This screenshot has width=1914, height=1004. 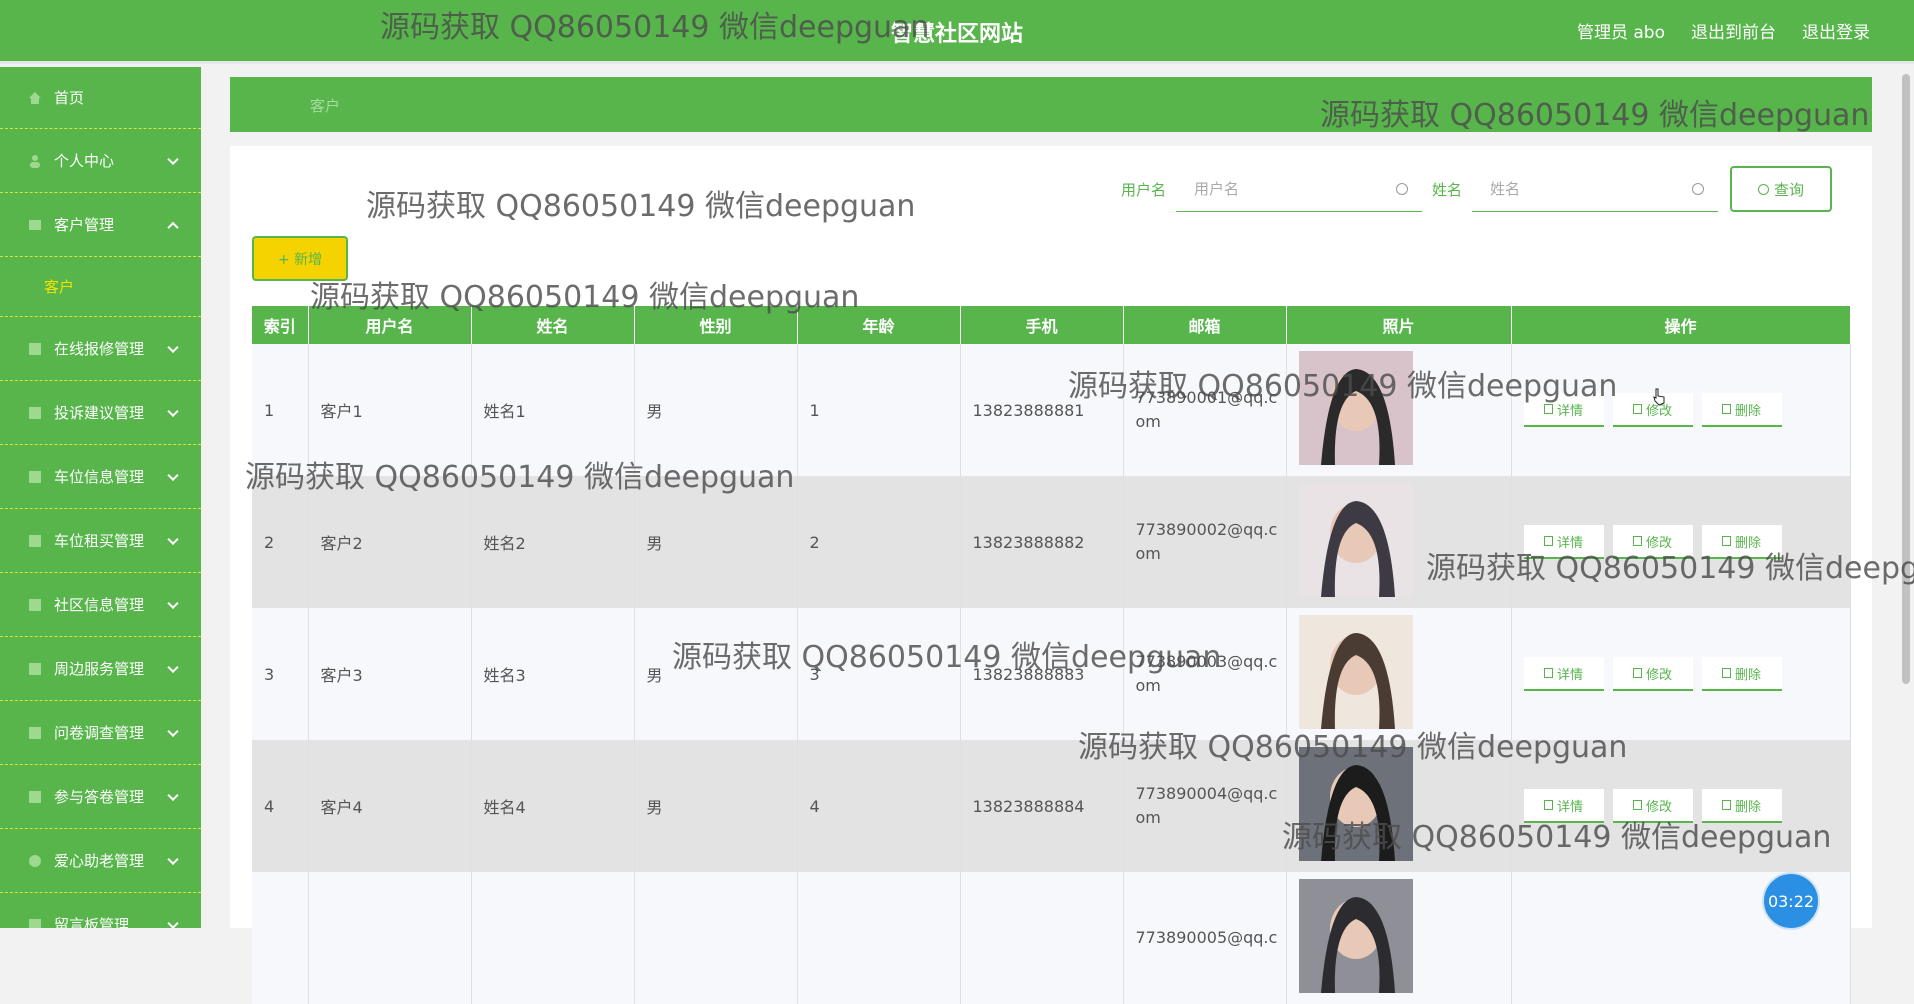 I want to click on sidebar-item-personal: 个人中心, so click(x=100, y=161).